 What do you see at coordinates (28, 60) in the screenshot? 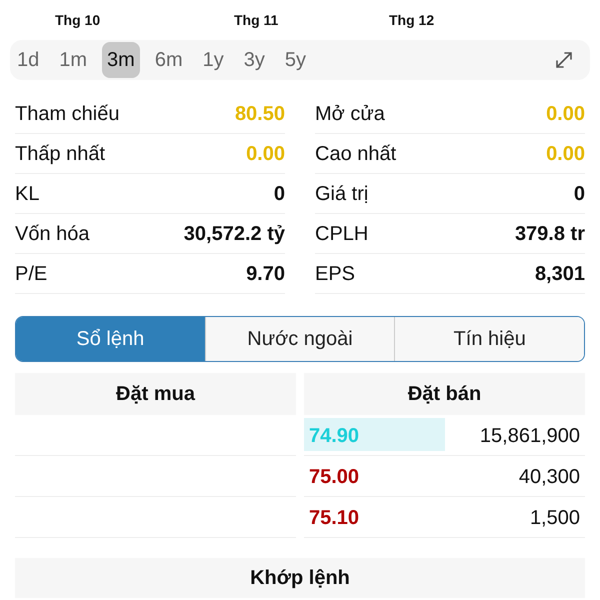
I see `period-tab: 1d` at bounding box center [28, 60].